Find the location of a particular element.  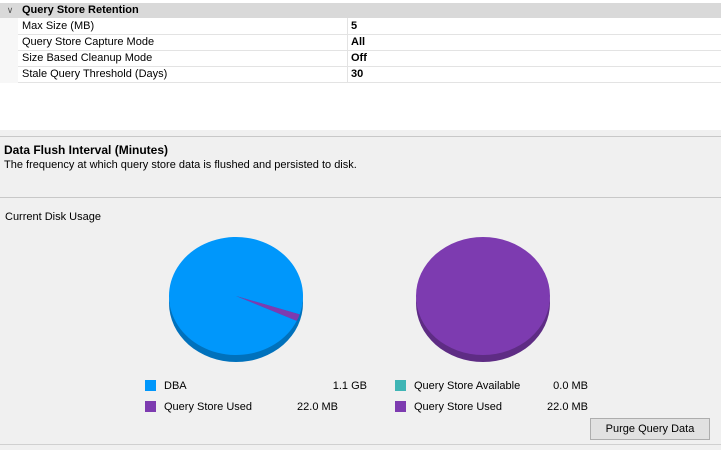

property-value: All is located at coordinates (358, 42).